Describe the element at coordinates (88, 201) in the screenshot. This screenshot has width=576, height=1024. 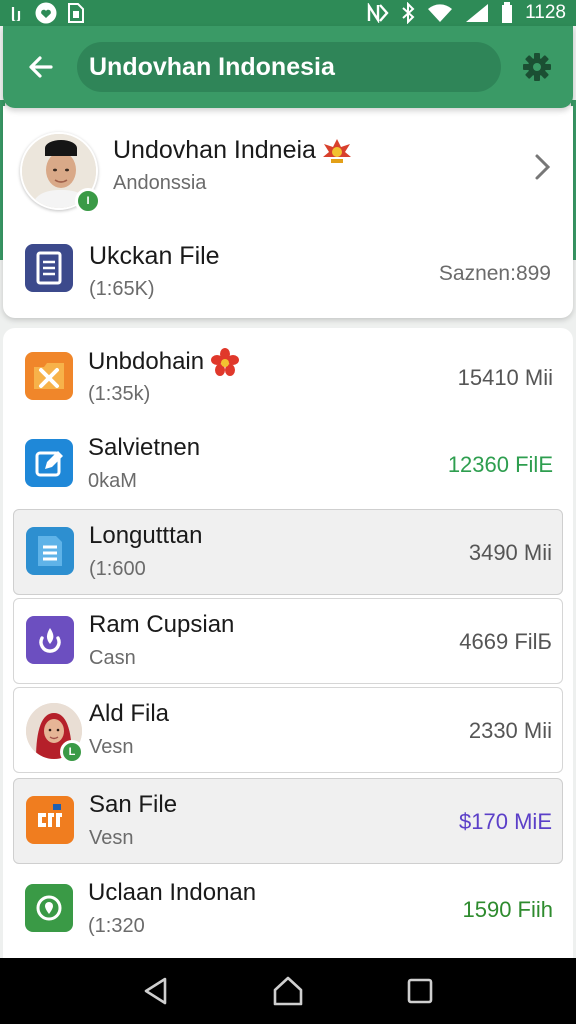
I see `online-status-badge: I` at that location.